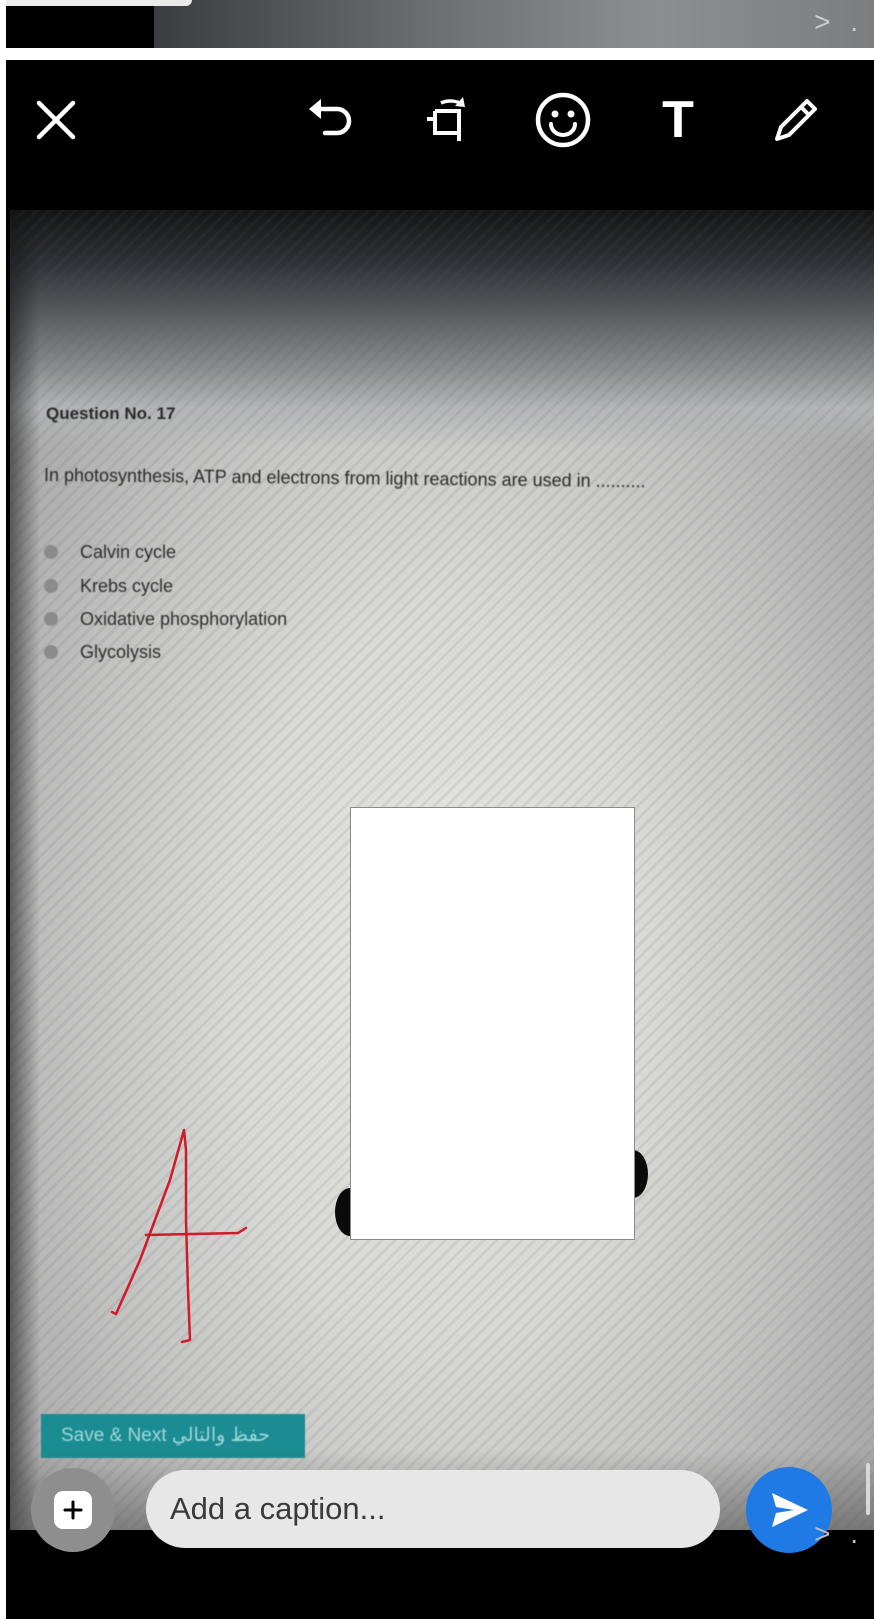  What do you see at coordinates (99, 3) in the screenshot?
I see `previous-screen-notch` at bounding box center [99, 3].